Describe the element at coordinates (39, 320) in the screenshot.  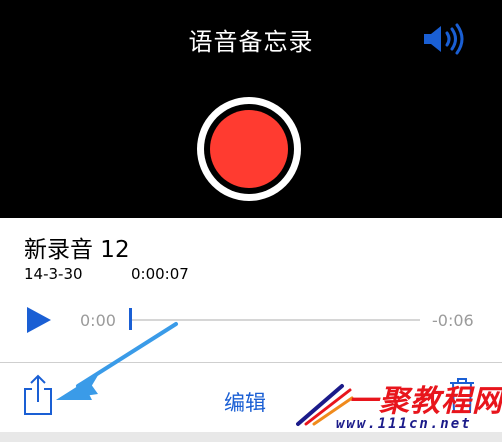
I see `play-icon` at that location.